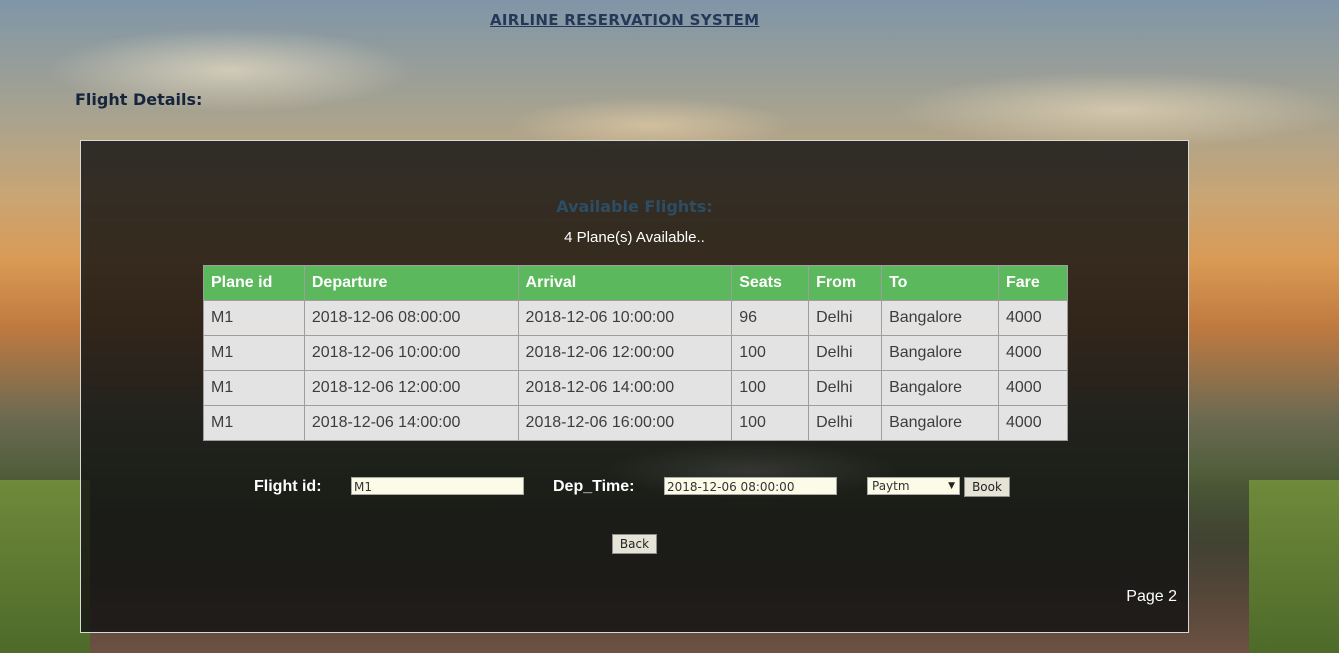 The image size is (1339, 653). What do you see at coordinates (625, 20) in the screenshot?
I see `app-title: AIRLINE RESERVATION SYSTEM` at bounding box center [625, 20].